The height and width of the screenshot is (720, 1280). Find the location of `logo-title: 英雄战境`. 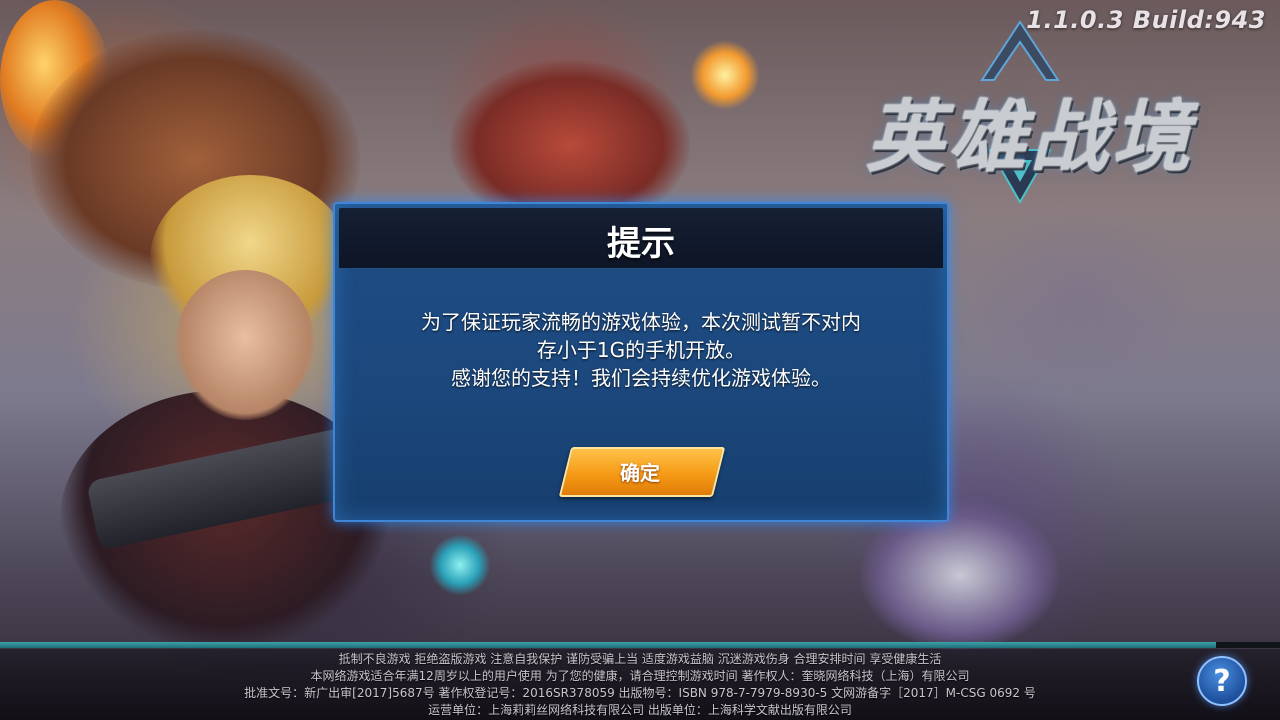

logo-title: 英雄战境 is located at coordinates (1029, 138).